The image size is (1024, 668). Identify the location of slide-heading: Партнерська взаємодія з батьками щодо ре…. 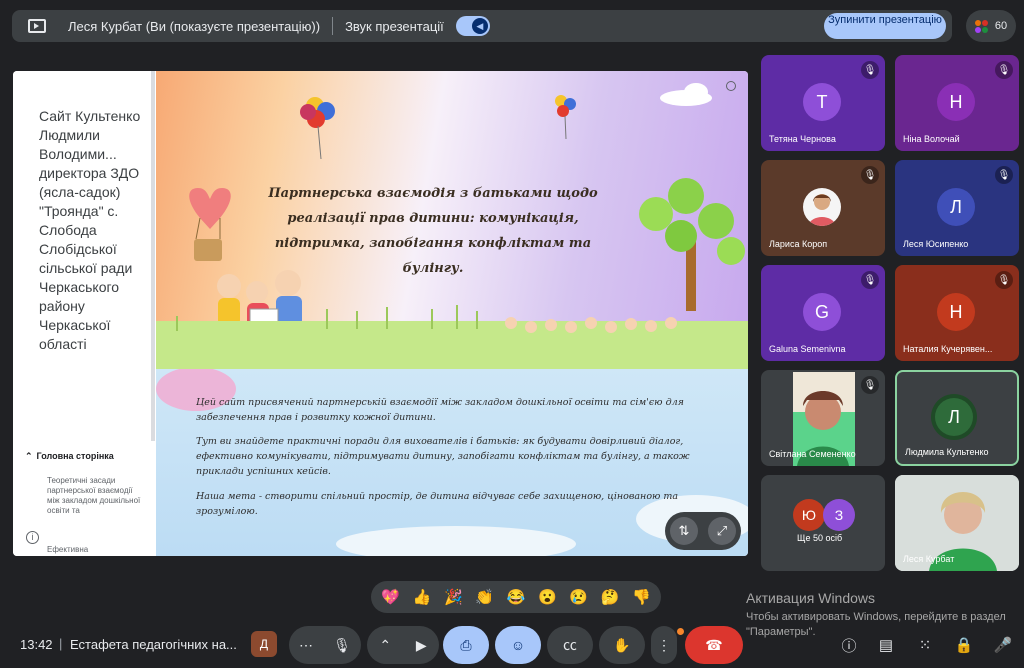
(433, 231).